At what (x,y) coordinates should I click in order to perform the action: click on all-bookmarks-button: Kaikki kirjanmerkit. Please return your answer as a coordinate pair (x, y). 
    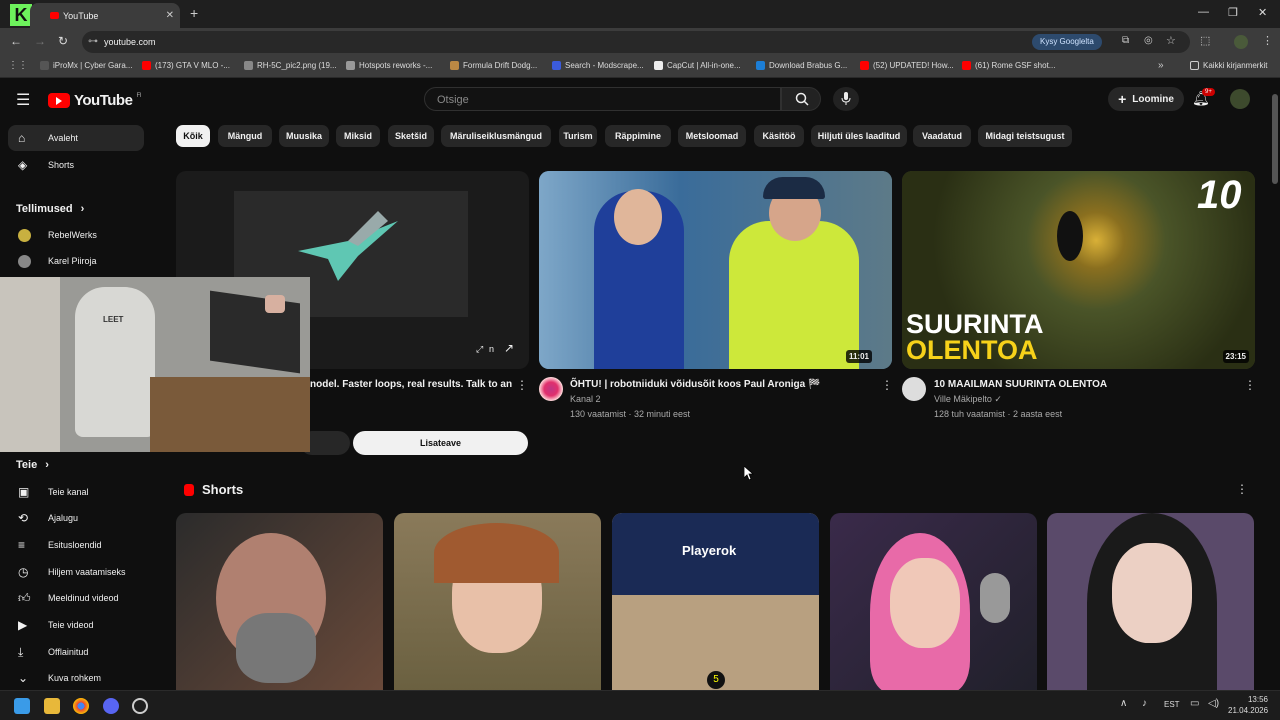
    Looking at the image, I should click on (1228, 65).